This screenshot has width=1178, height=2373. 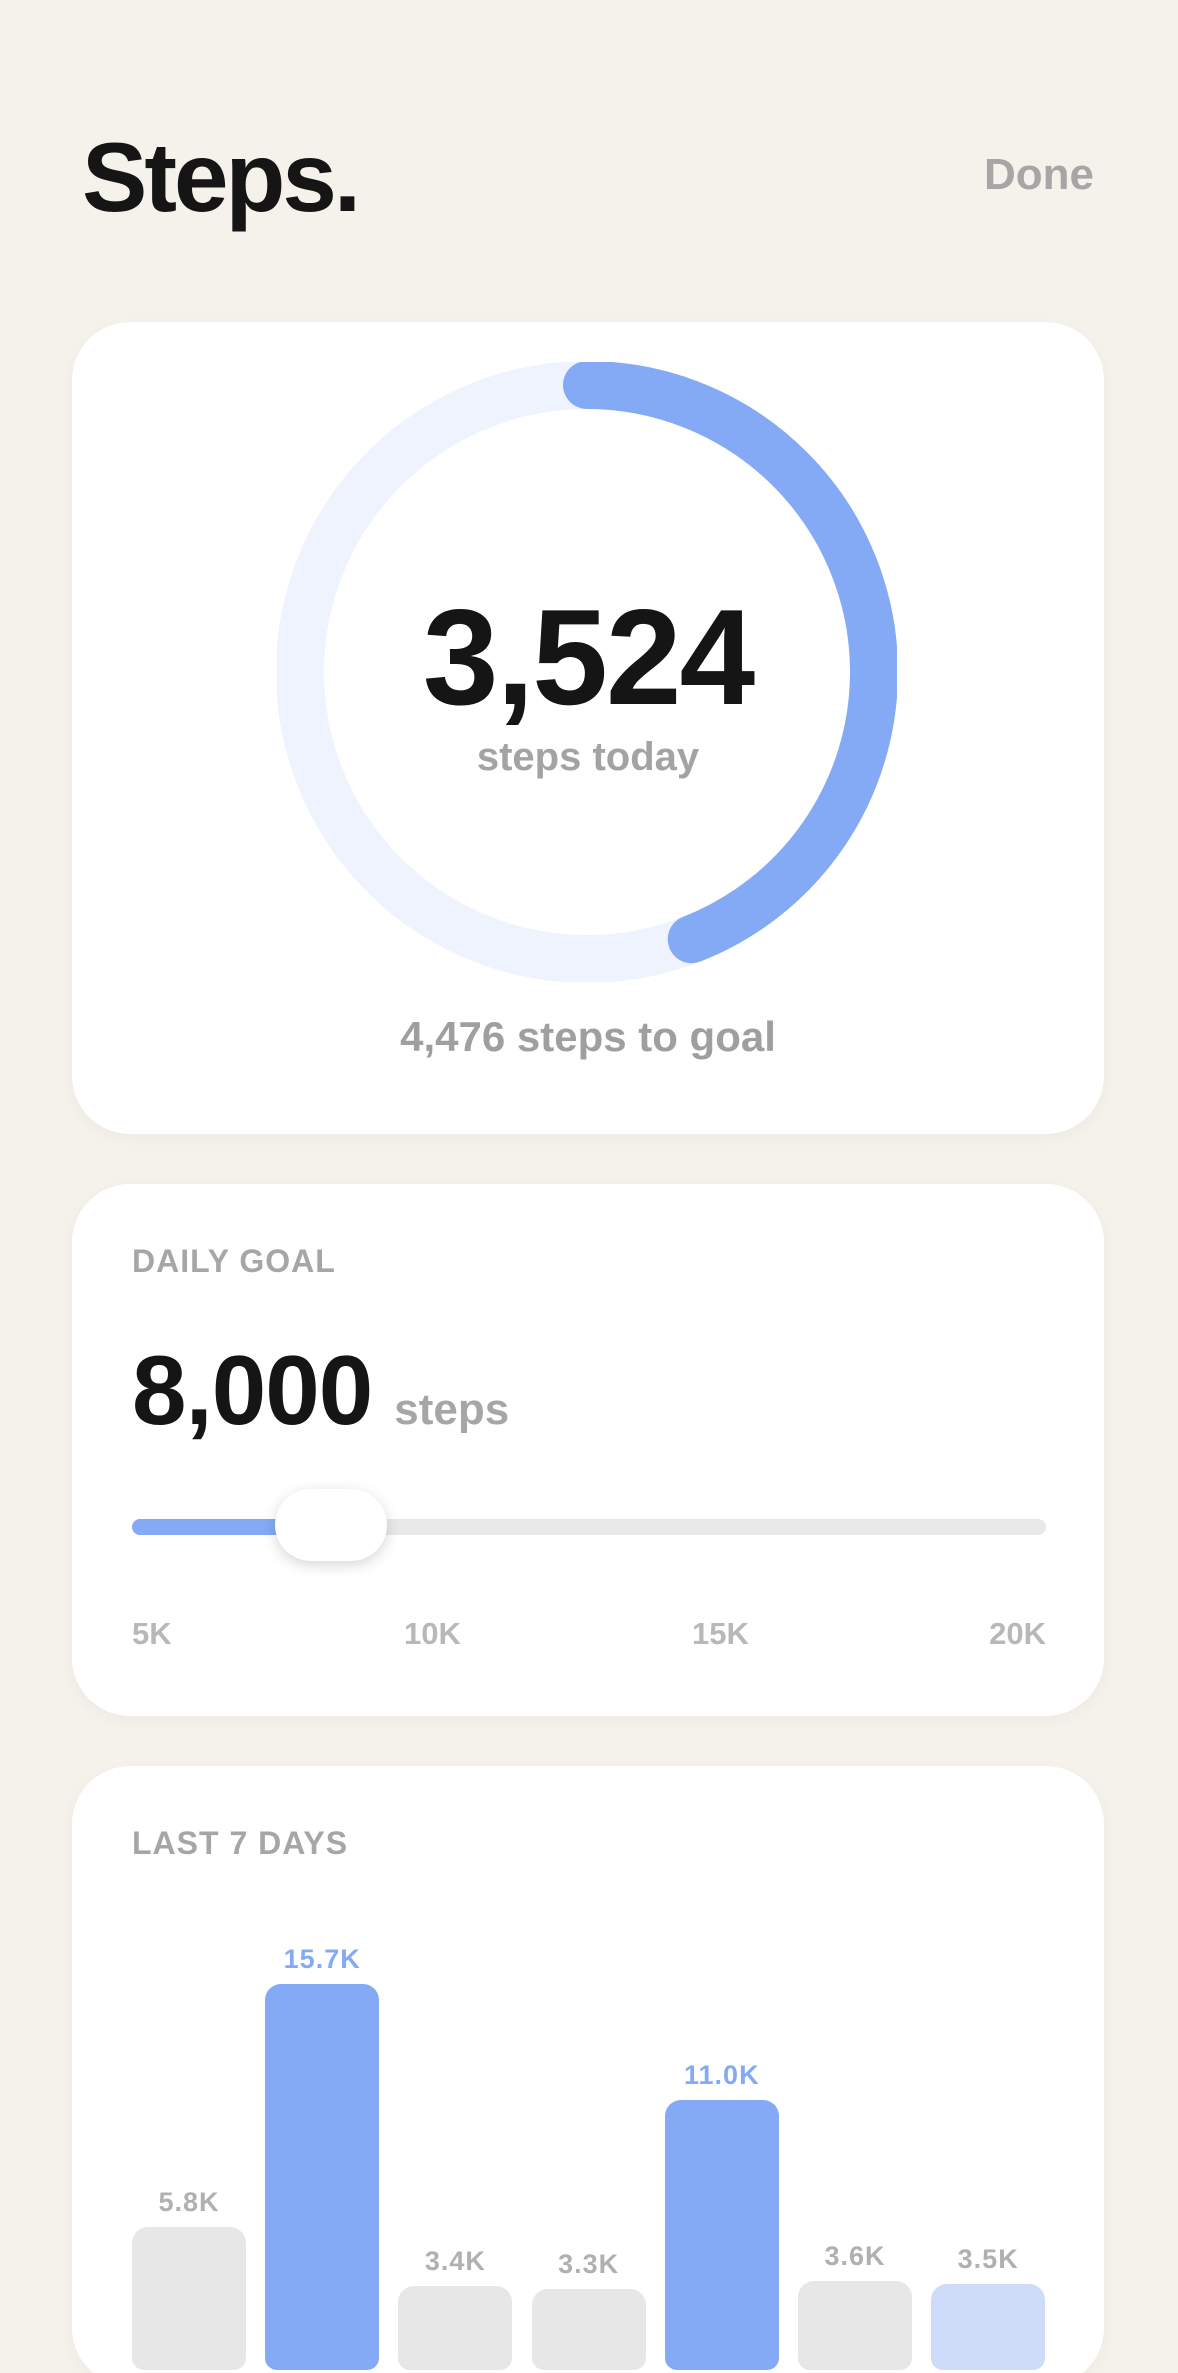 I want to click on chart-bar-label-day-5: 11.0K, so click(x=722, y=2074).